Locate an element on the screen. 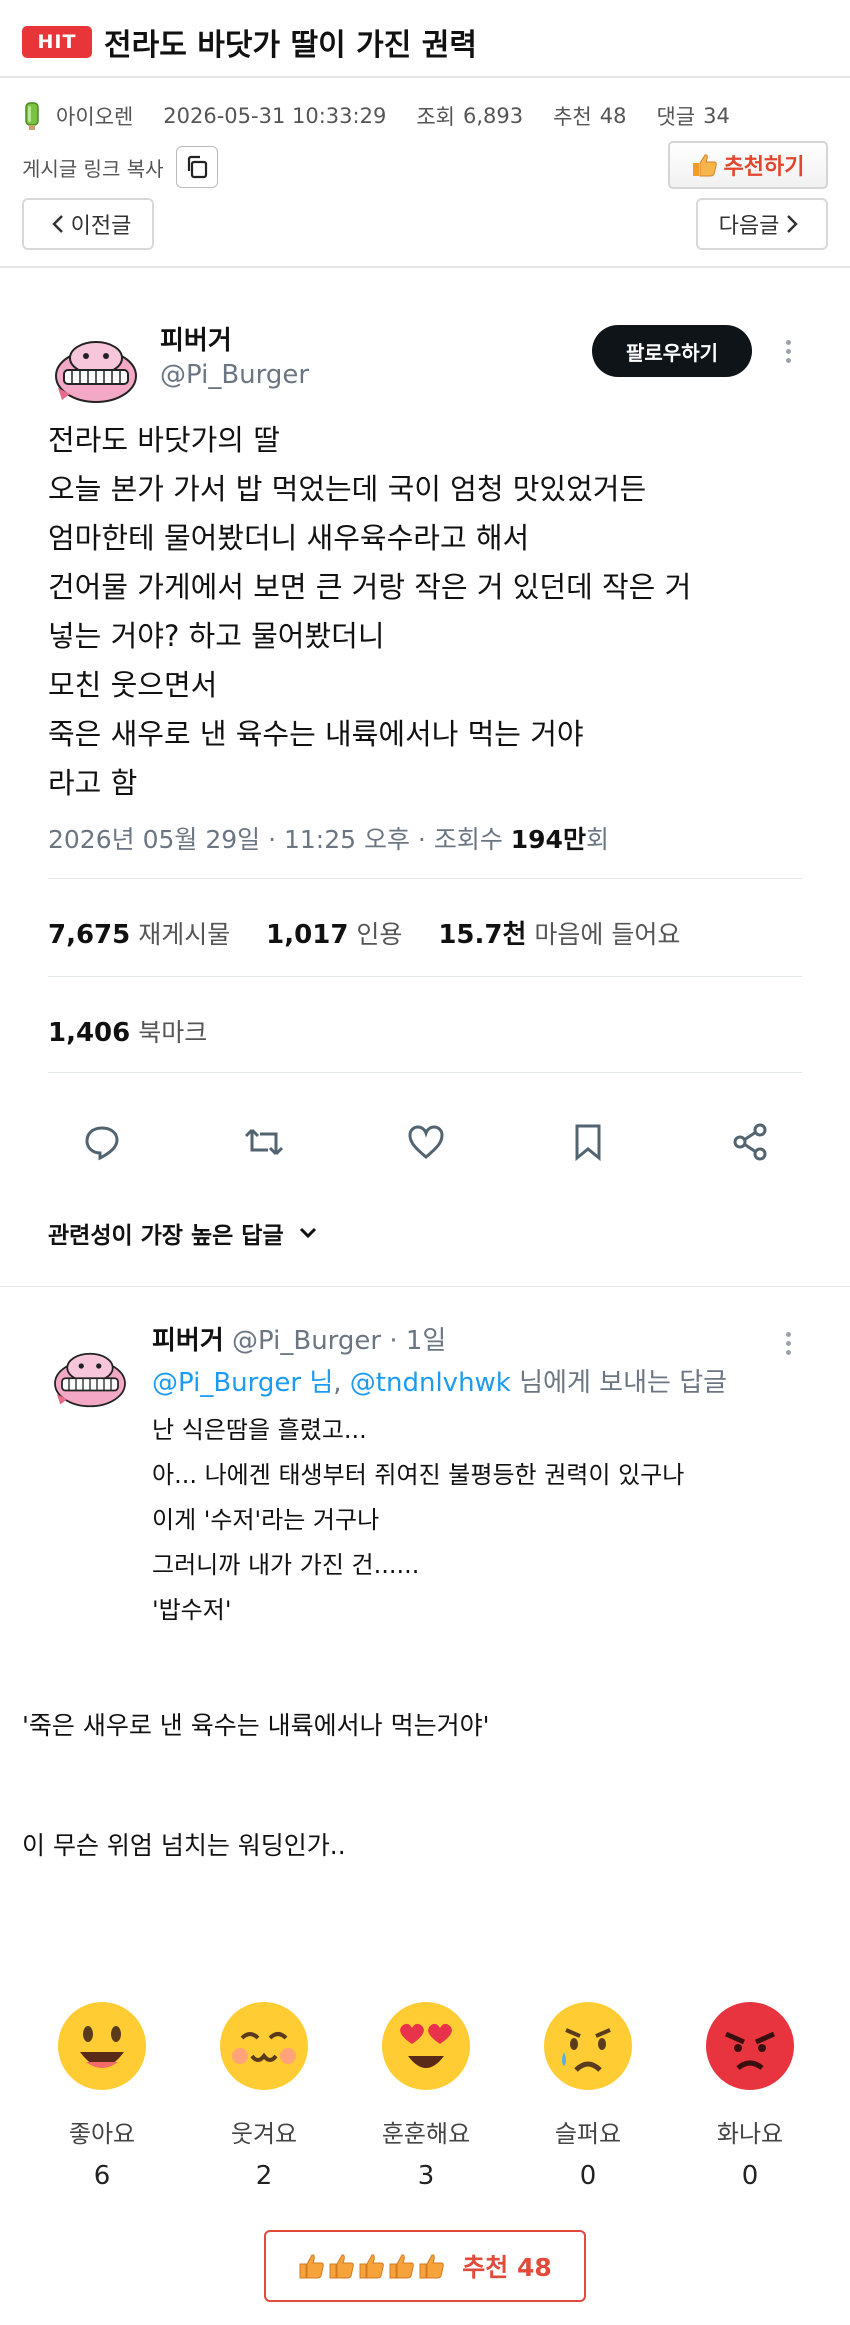 The image size is (850, 2325). reaction-count: 6 is located at coordinates (102, 2176).